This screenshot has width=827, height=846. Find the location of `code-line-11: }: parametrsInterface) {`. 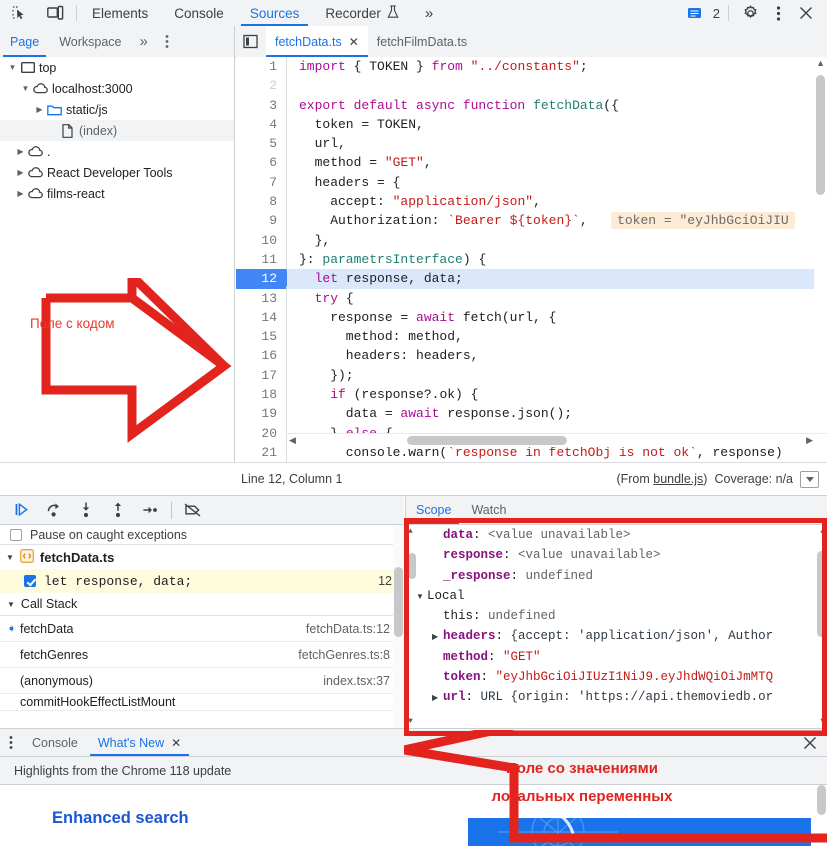

code-line-11: }: parametrsInterface) { is located at coordinates (557, 259).